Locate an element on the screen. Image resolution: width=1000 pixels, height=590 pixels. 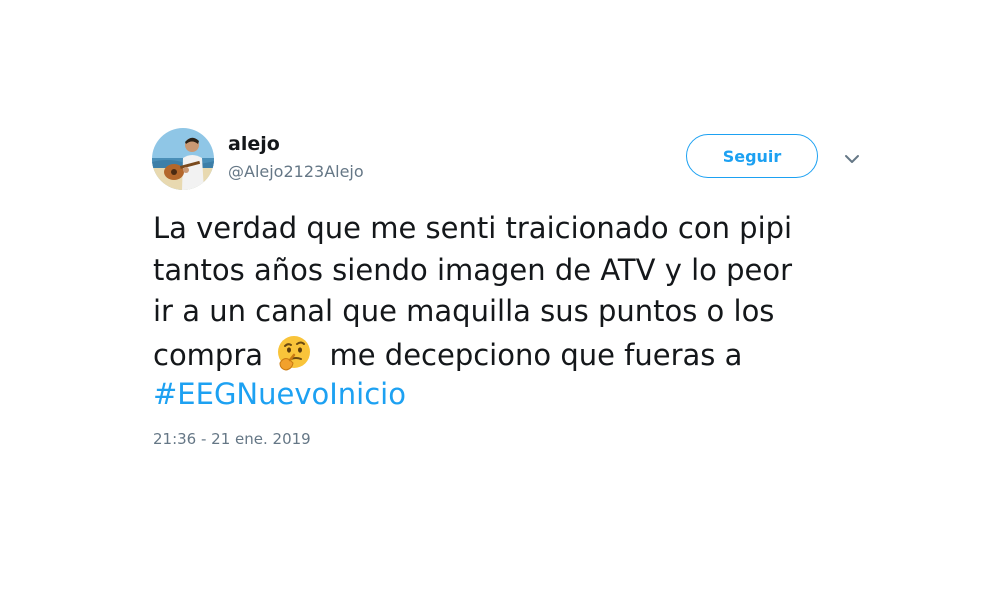
follow-button: Seguir is located at coordinates (752, 156).